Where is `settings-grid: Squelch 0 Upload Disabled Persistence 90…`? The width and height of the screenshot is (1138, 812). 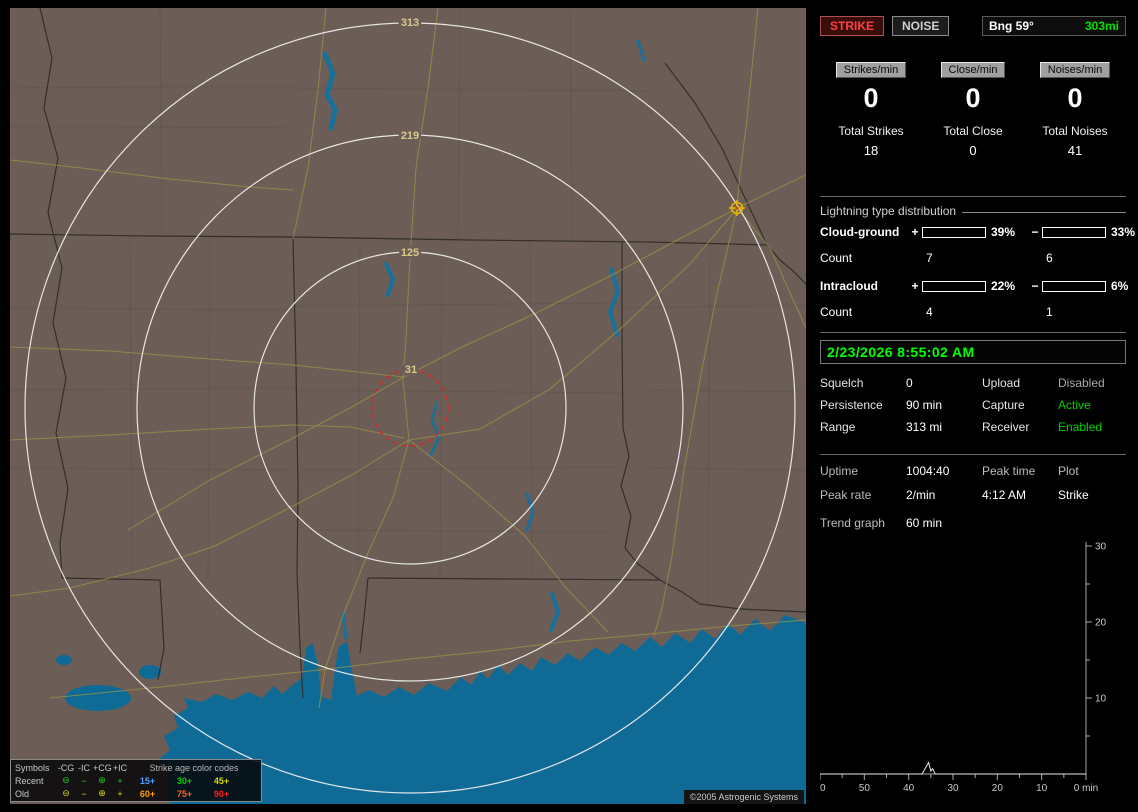
settings-grid: Squelch 0 Upload Disabled Persistence 90… is located at coordinates (973, 405).